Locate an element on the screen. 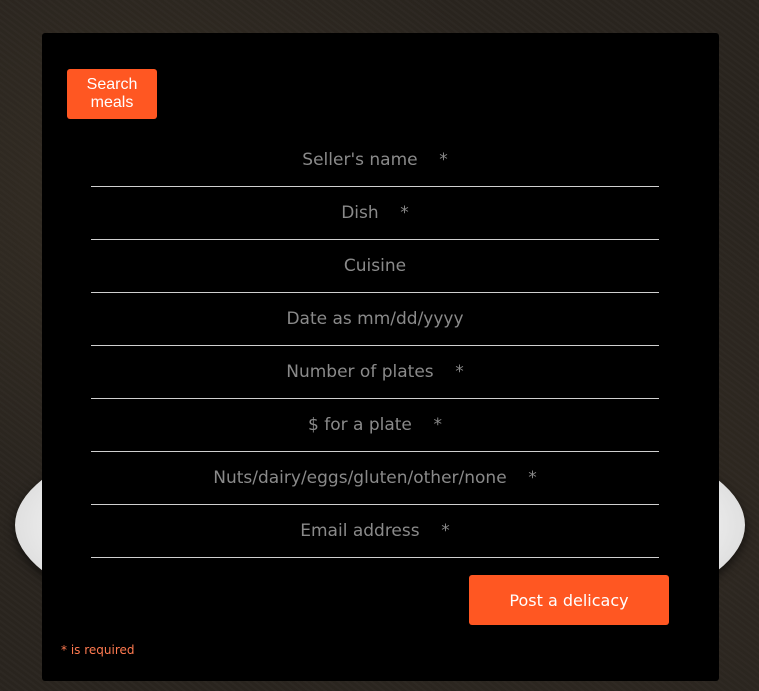 The height and width of the screenshot is (691, 759). number-of-plates-field is located at coordinates (375, 372).